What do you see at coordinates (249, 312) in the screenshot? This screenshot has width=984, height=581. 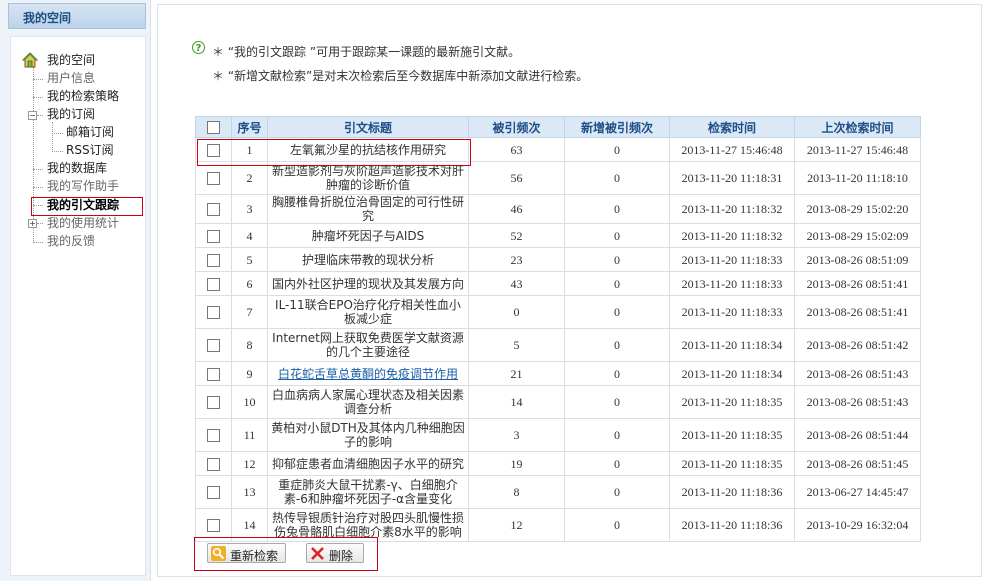 I see `row-number: 7` at bounding box center [249, 312].